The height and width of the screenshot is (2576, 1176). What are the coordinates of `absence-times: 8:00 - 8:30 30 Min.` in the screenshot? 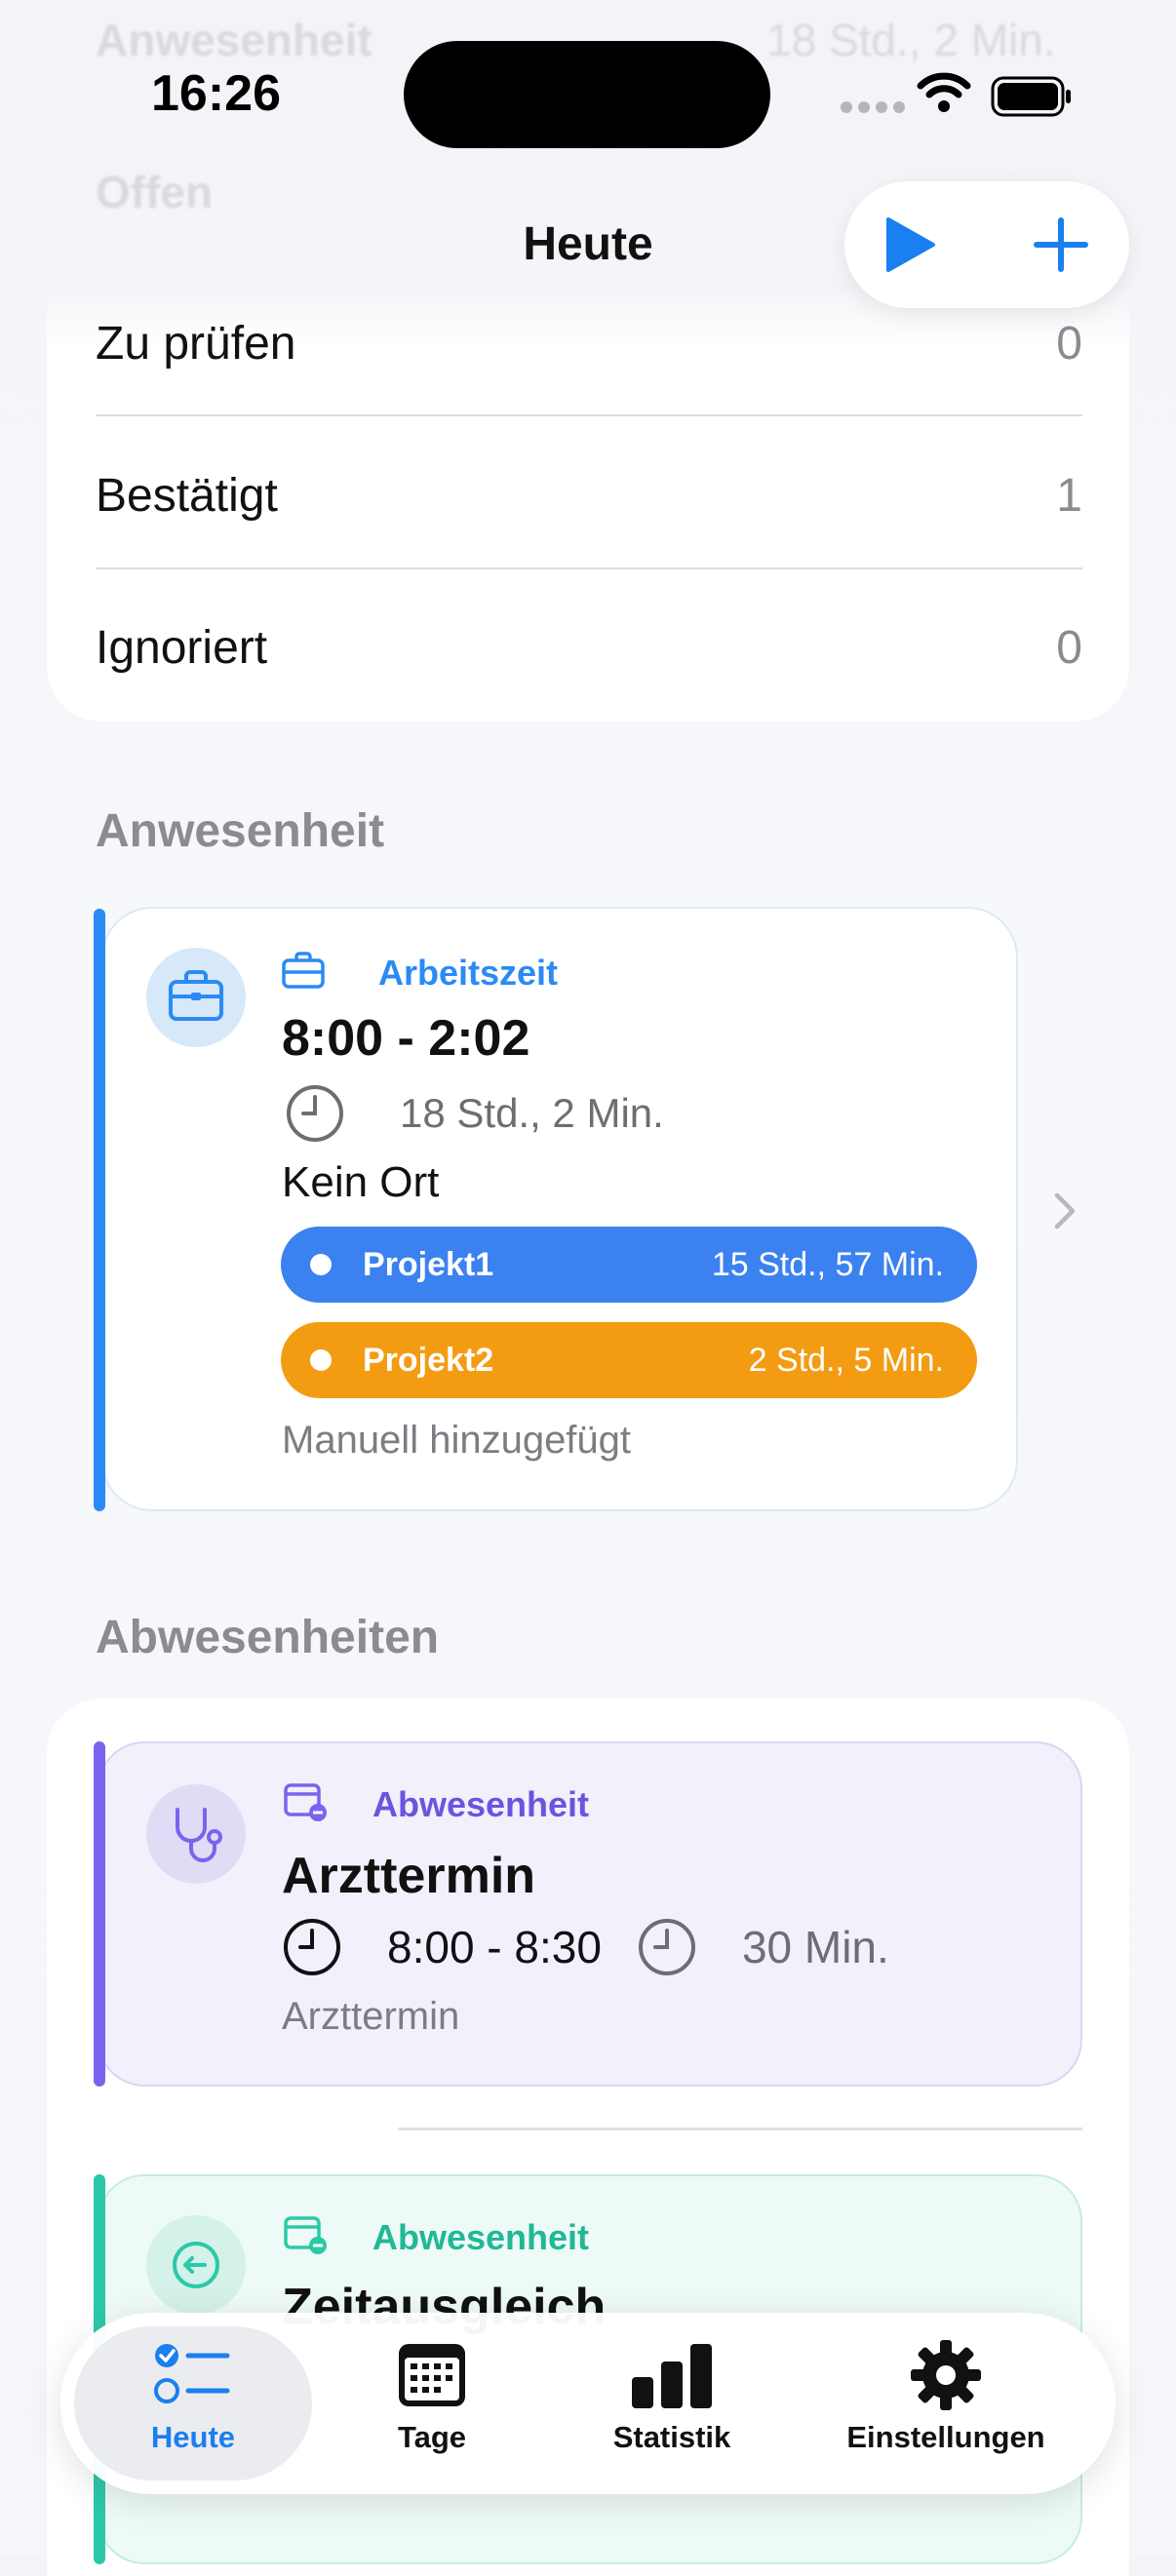 It's located at (585, 1947).